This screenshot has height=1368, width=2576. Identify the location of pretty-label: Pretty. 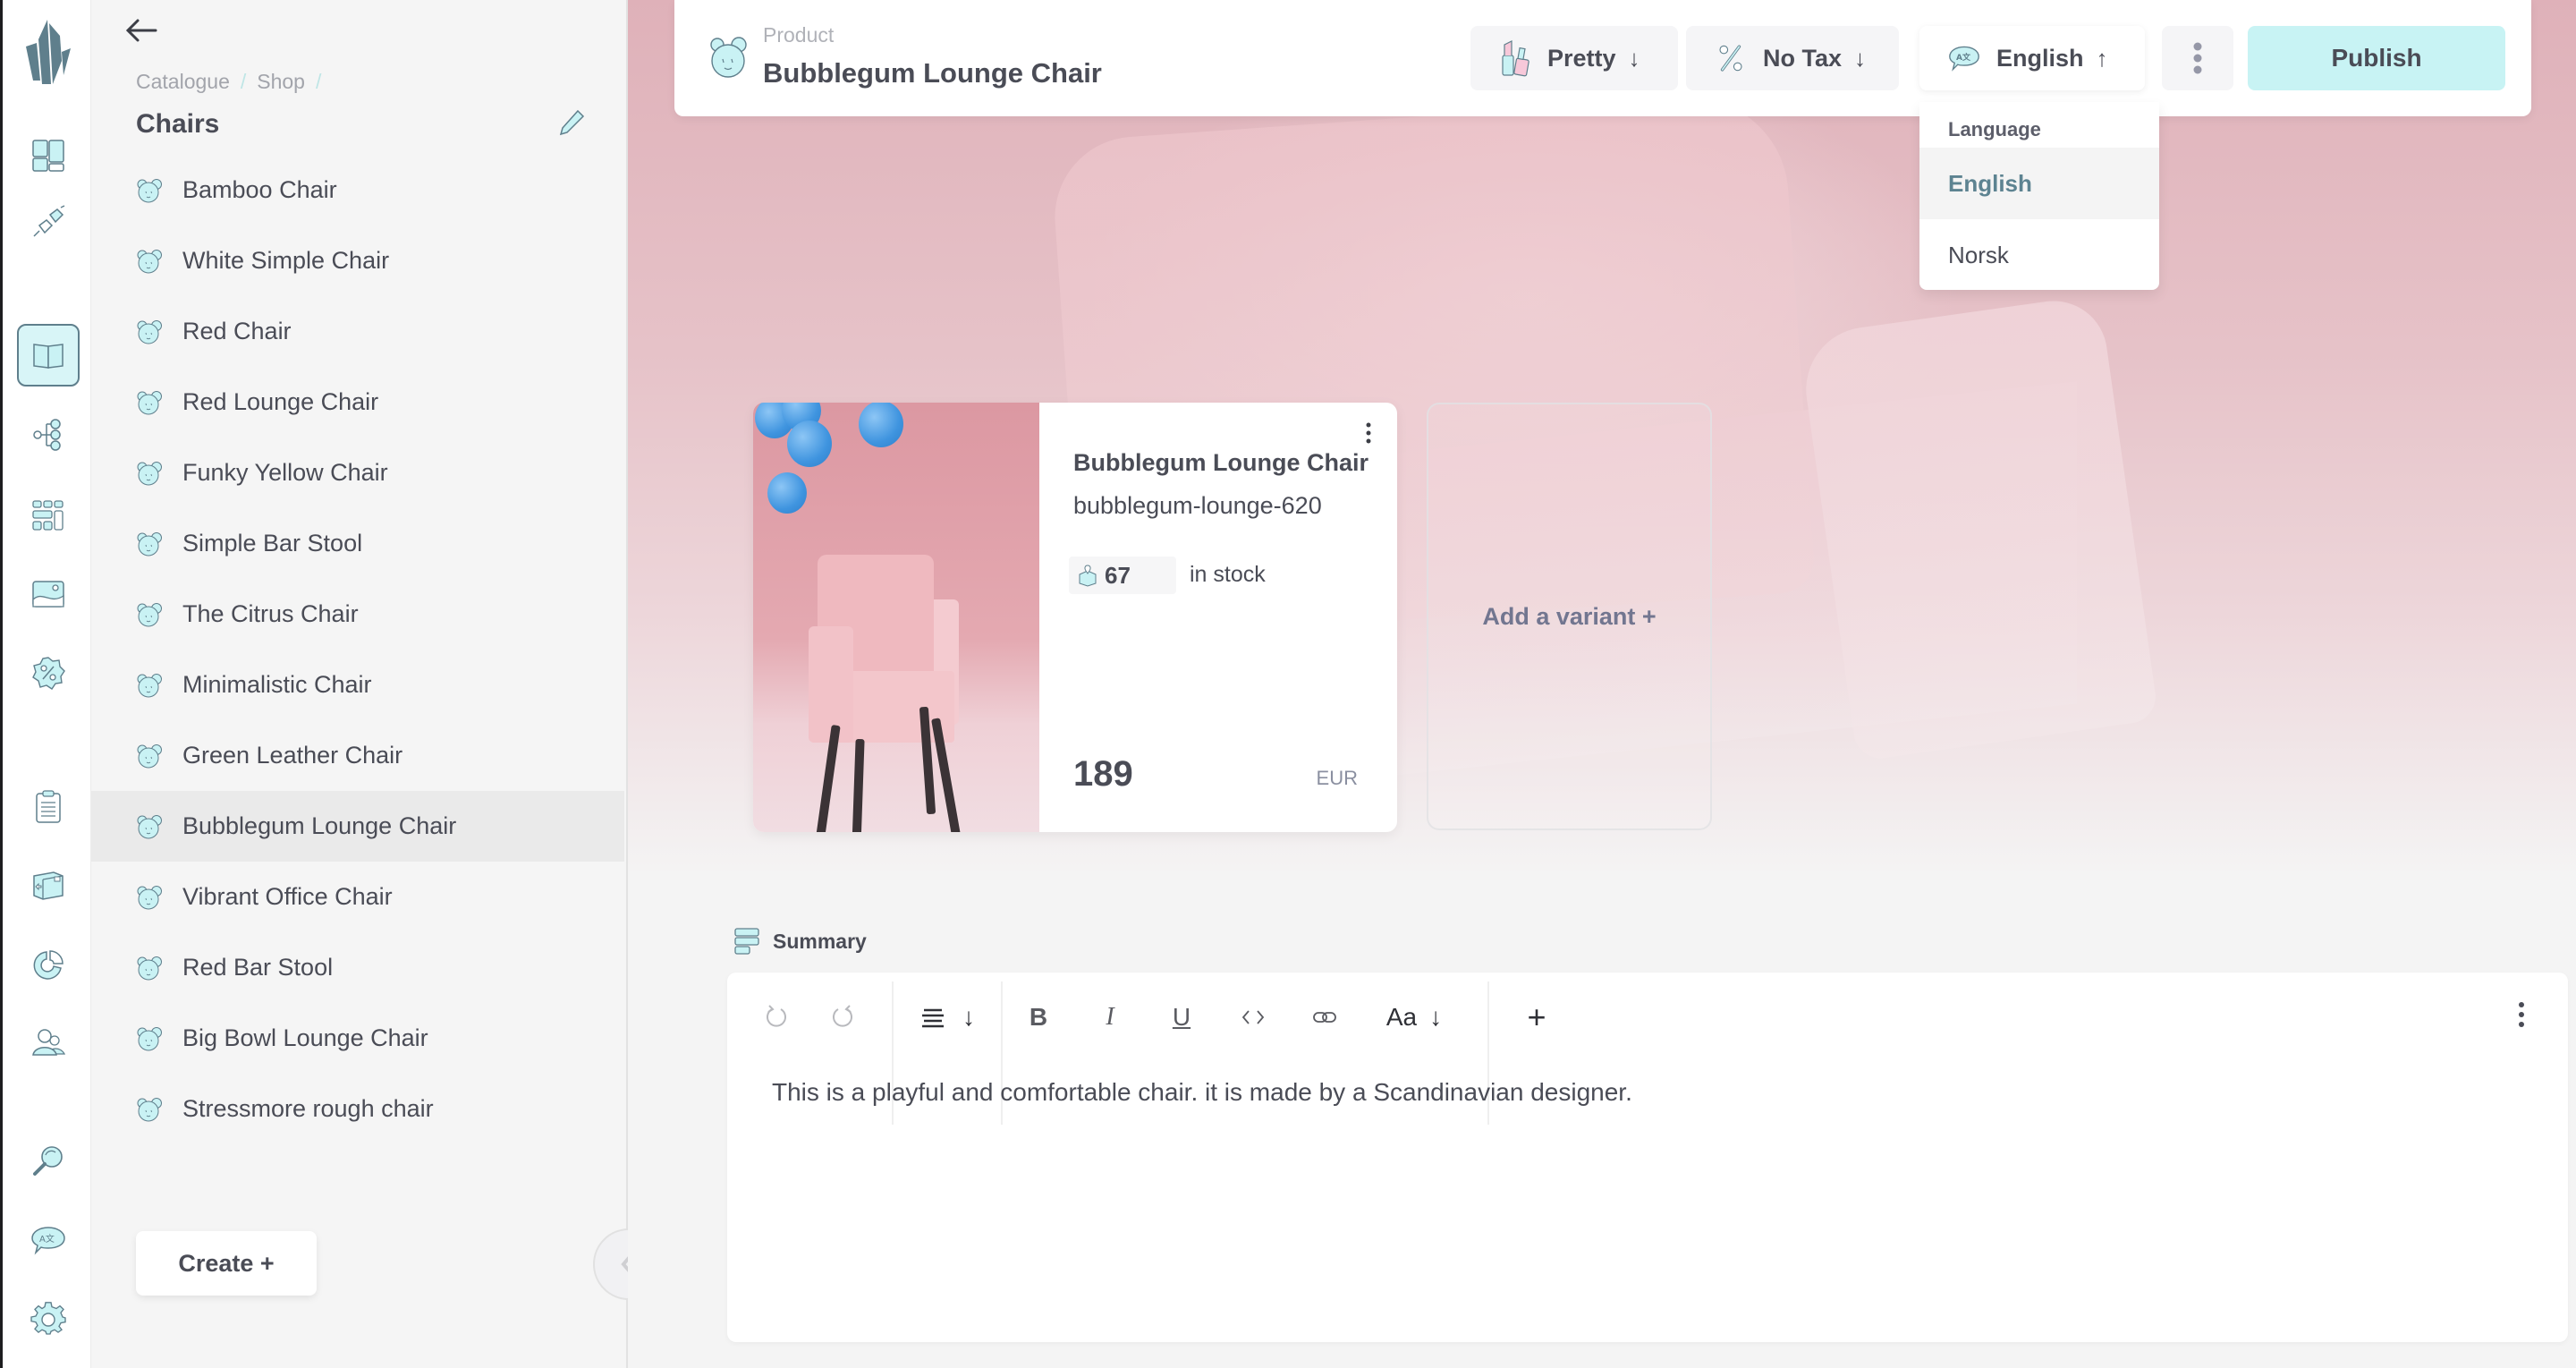
(1581, 58).